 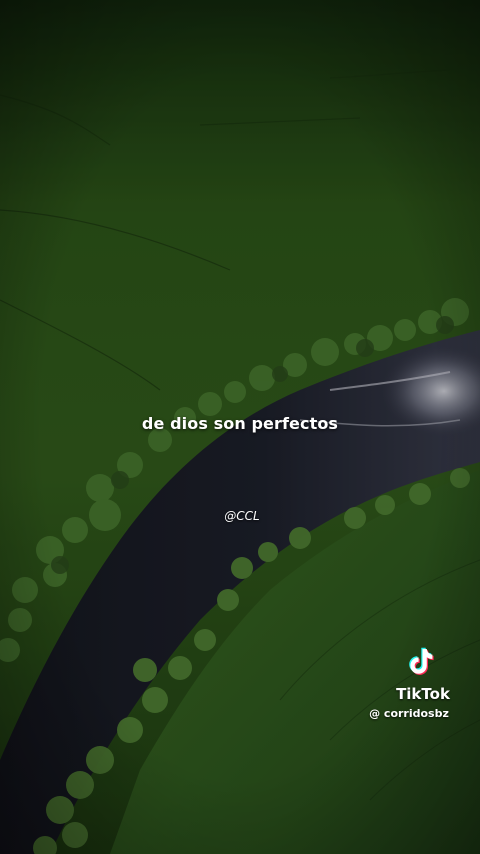 I want to click on video-caption: de dios son perfectos, so click(x=240, y=423).